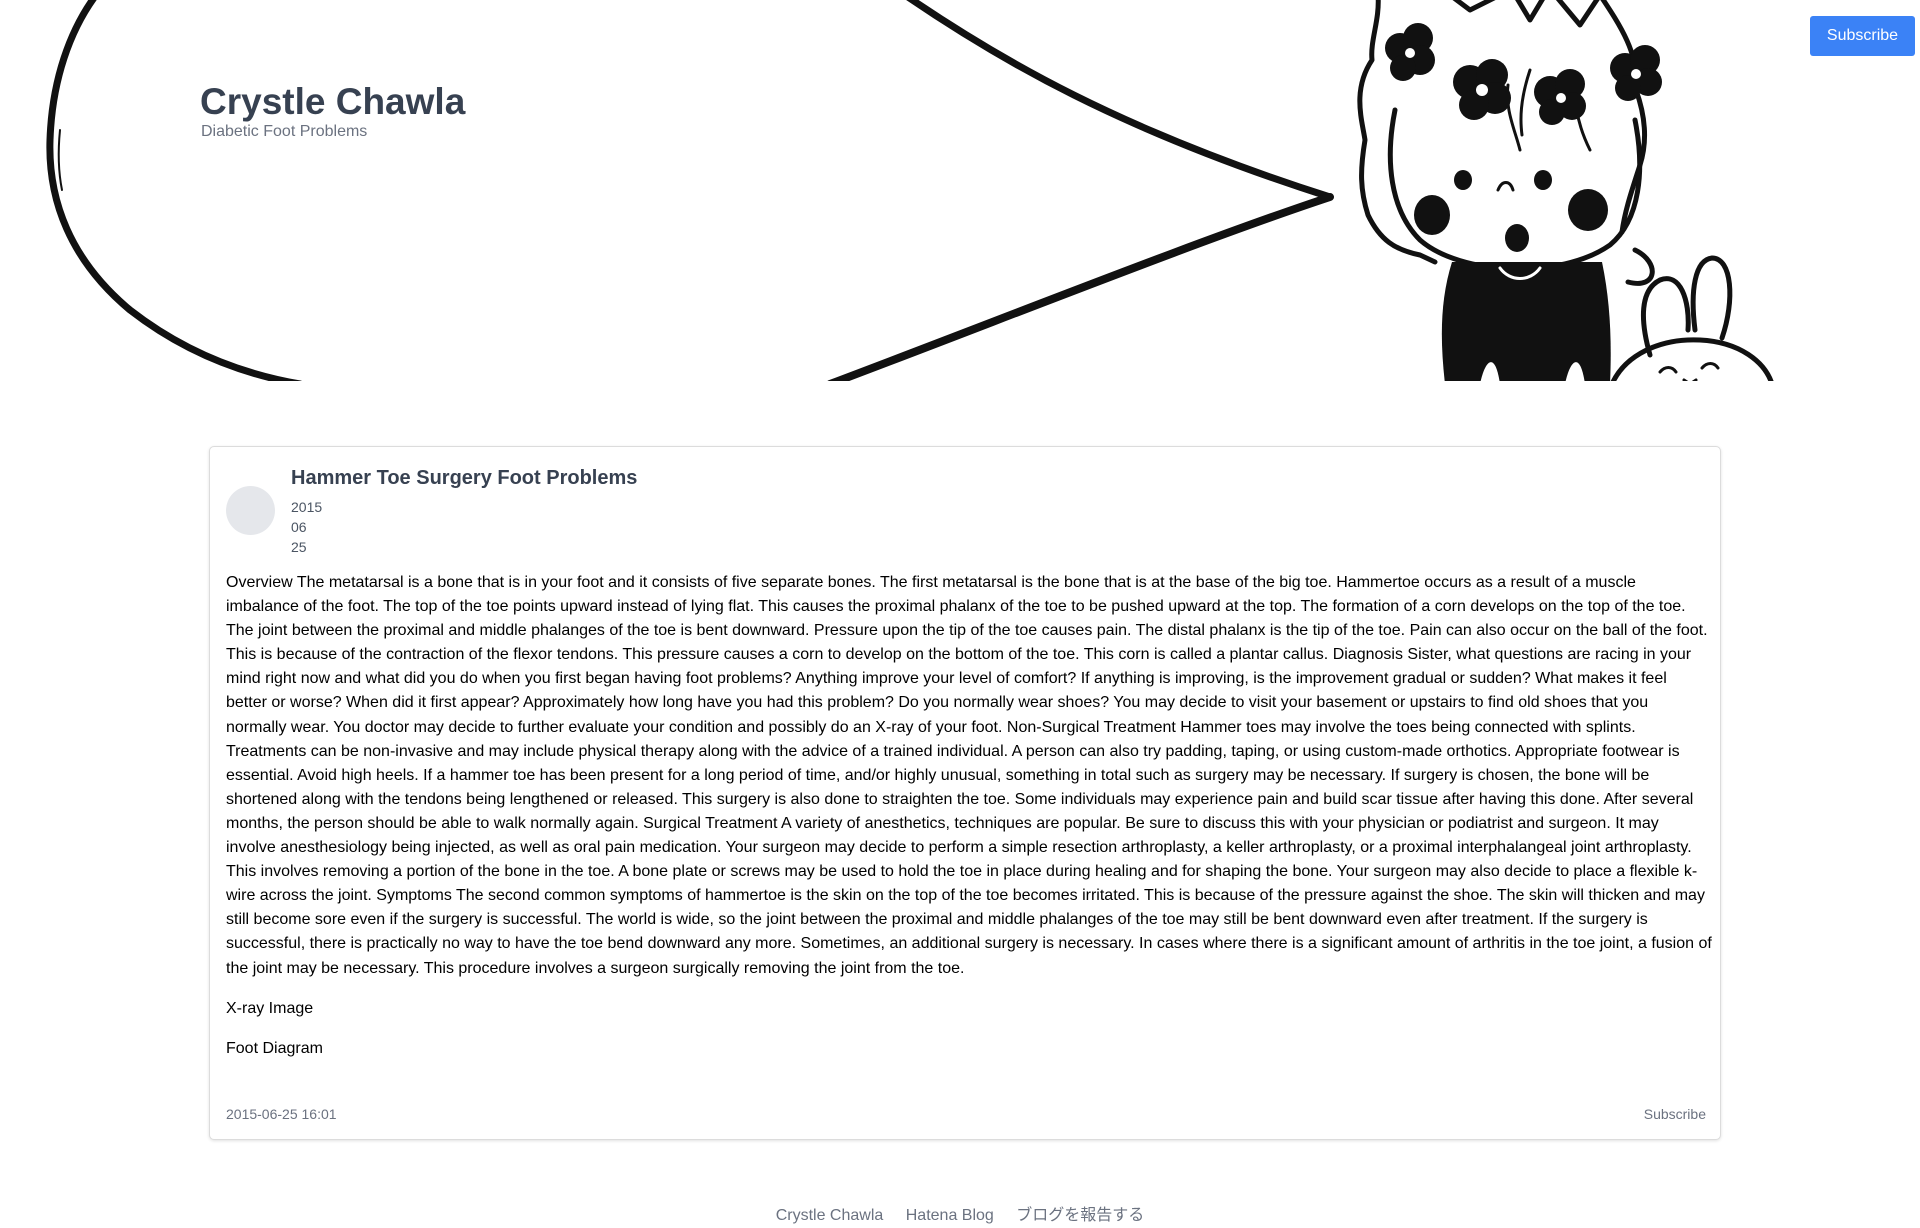 The image size is (1920, 1228). I want to click on entry-date-year: 2015, so click(307, 507).